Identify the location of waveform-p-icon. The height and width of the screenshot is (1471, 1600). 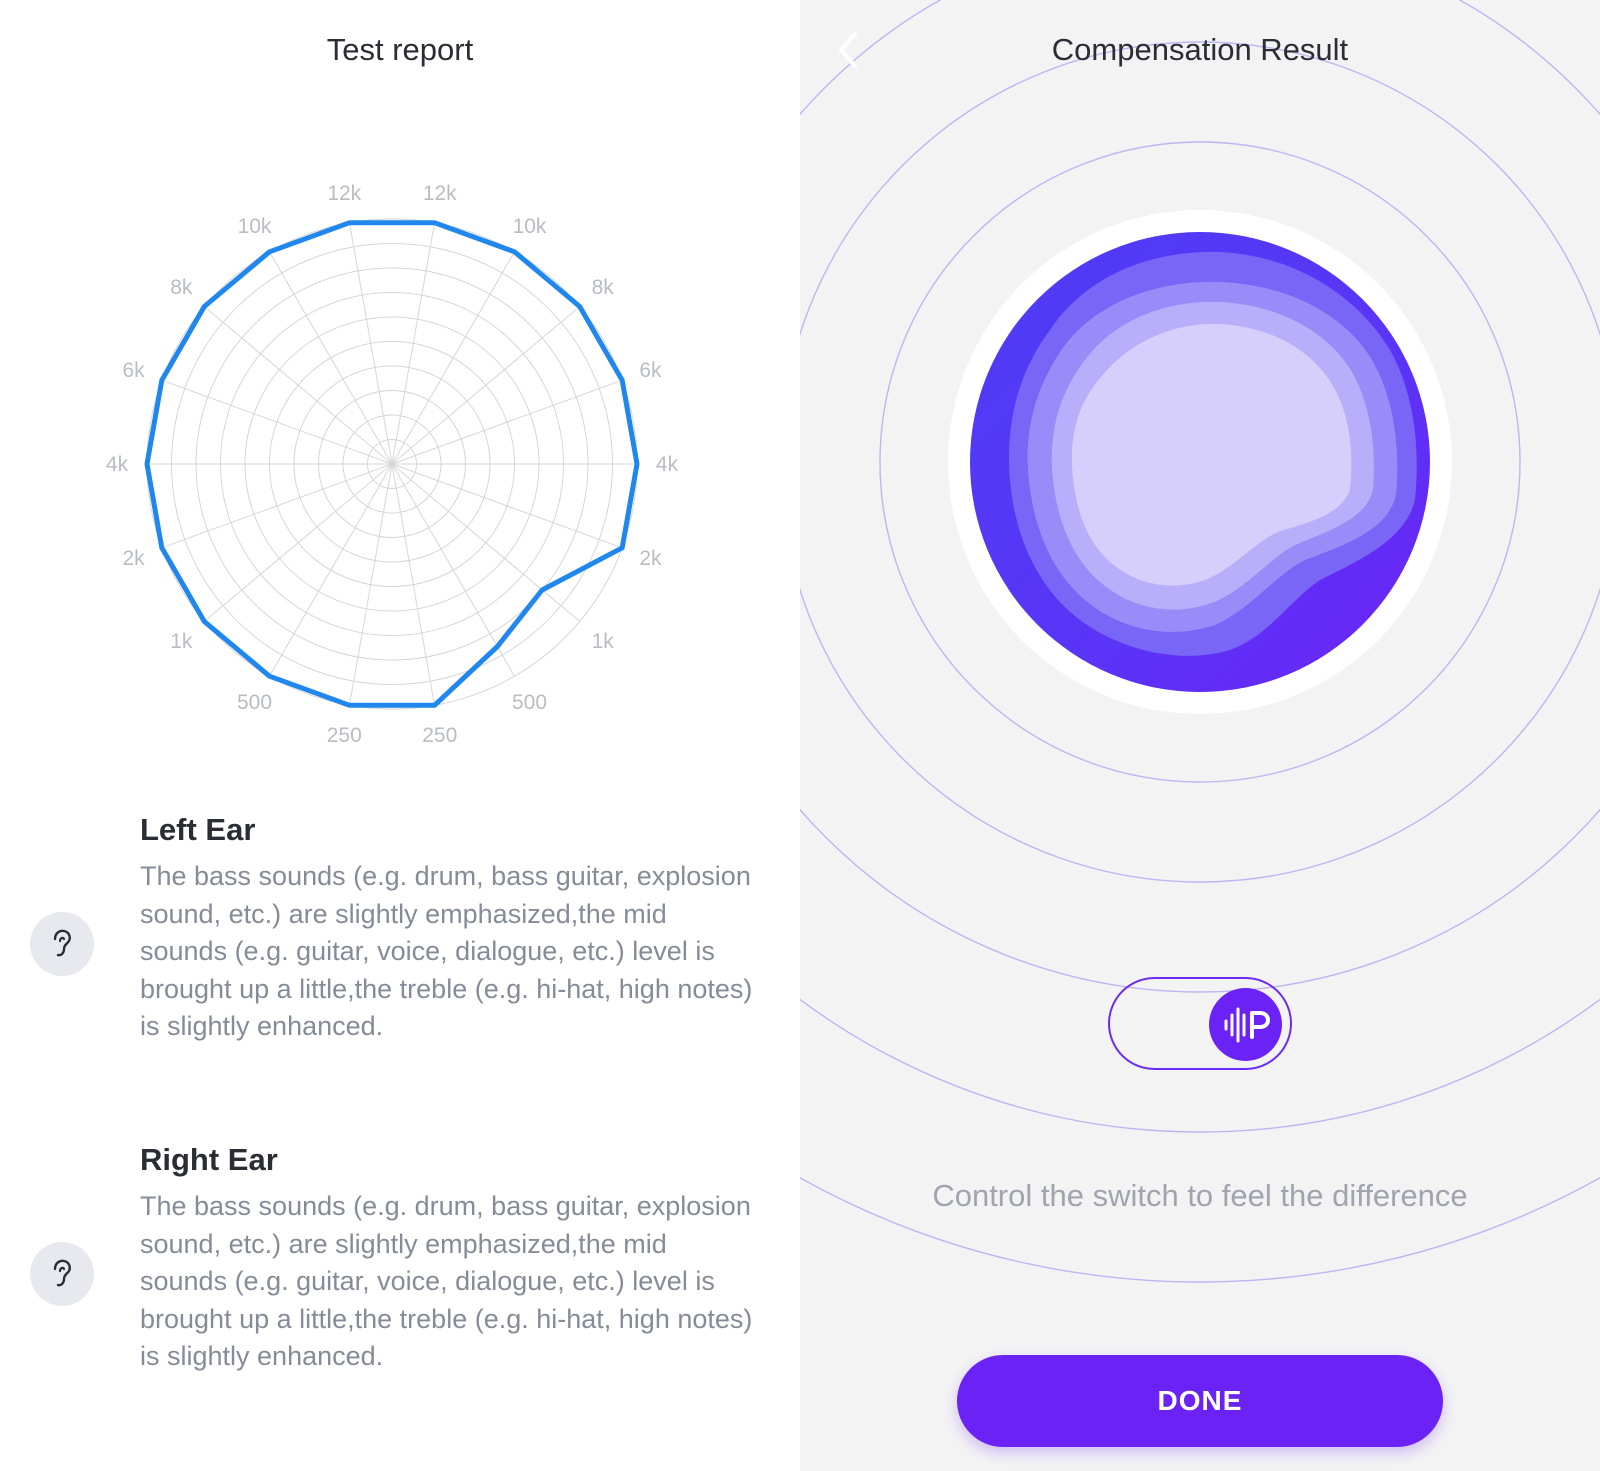
(1247, 1024).